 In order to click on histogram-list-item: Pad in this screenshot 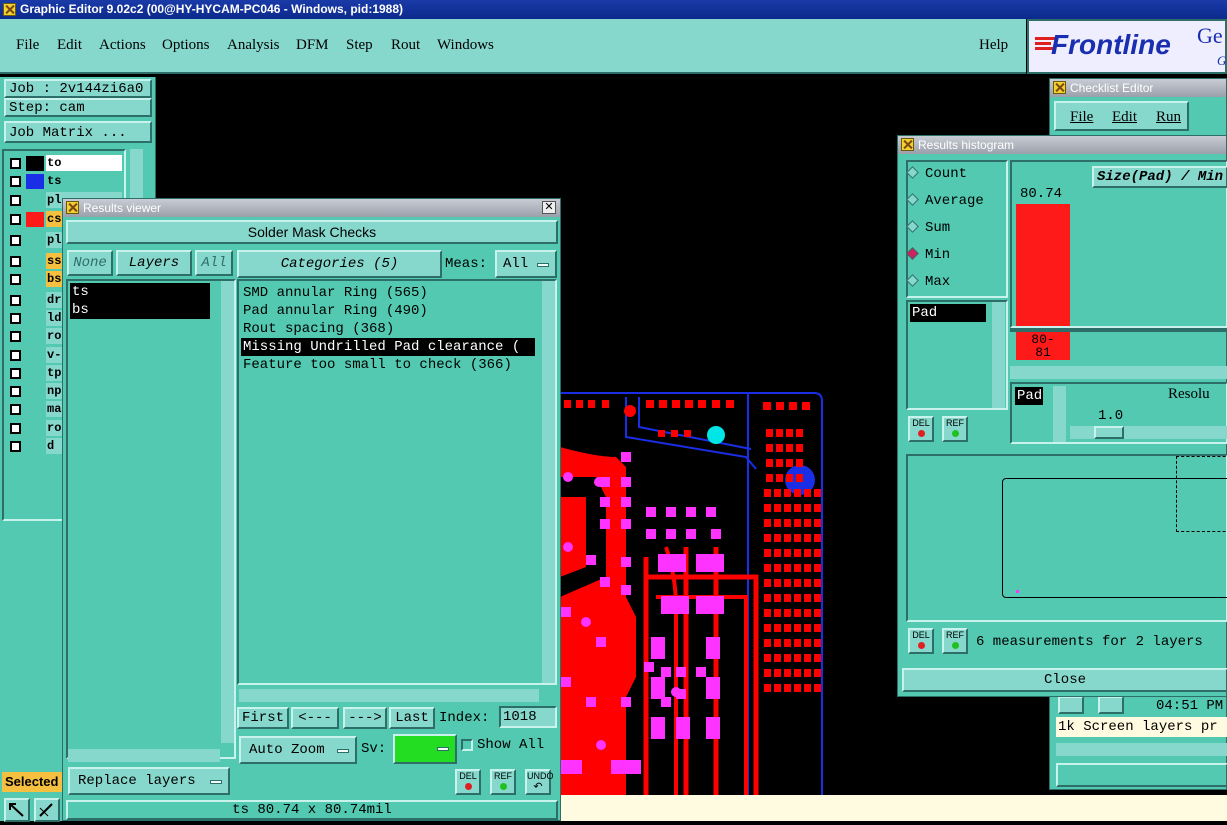, I will do `click(948, 313)`.